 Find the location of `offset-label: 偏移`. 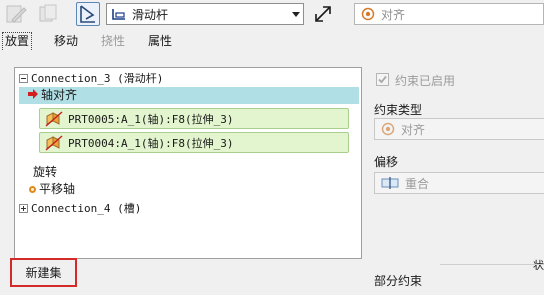

offset-label: 偏移 is located at coordinates (386, 162).